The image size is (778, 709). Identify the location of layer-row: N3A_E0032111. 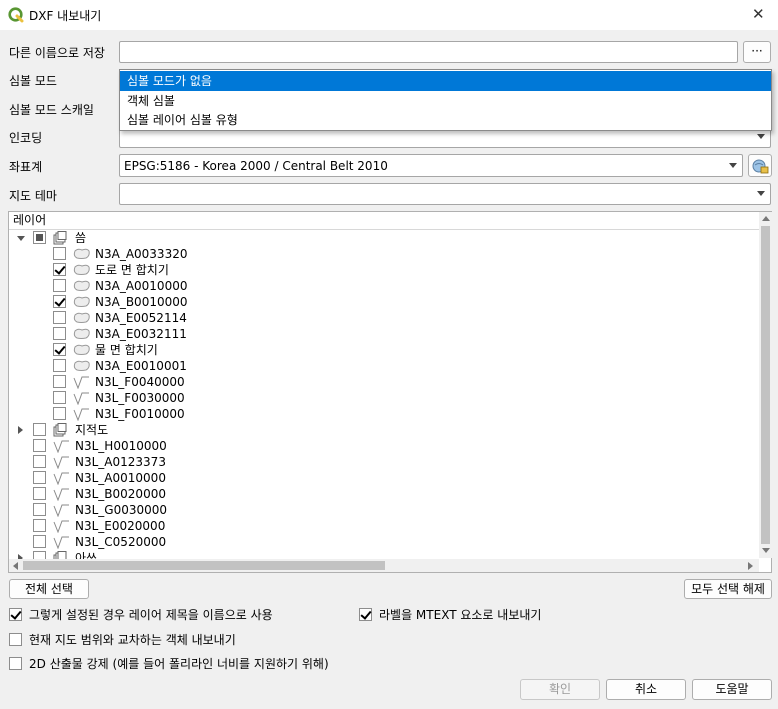
(379, 334).